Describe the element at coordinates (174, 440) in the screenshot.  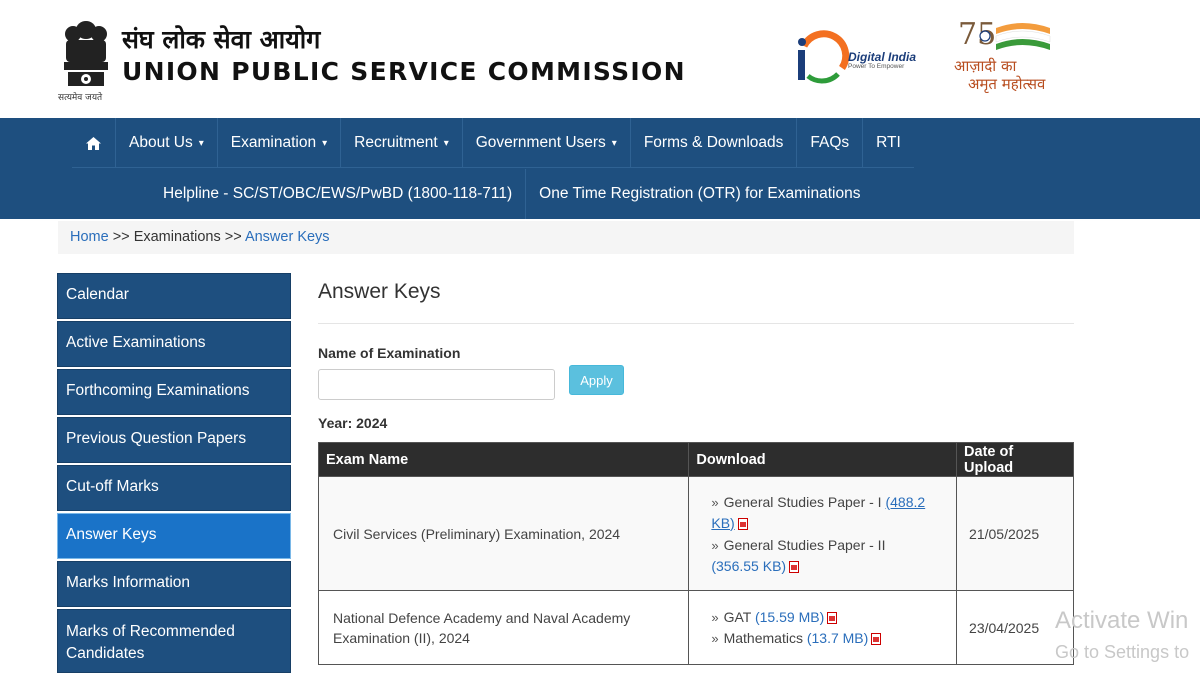
I see `sidebar-item-previous-question-papers: Previous Question Papers` at that location.